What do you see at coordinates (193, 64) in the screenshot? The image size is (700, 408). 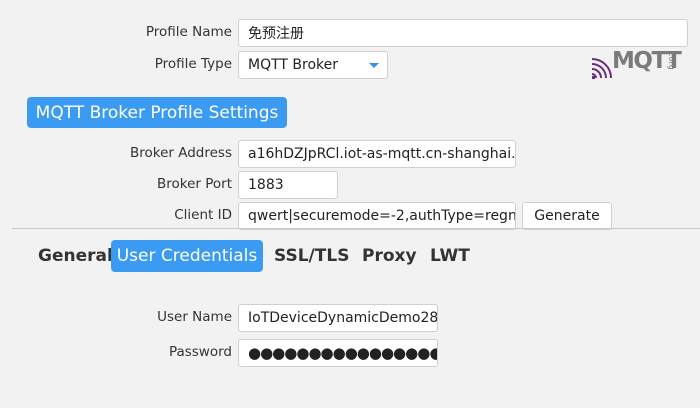 I see `profile-type-label: Profile Type` at bounding box center [193, 64].